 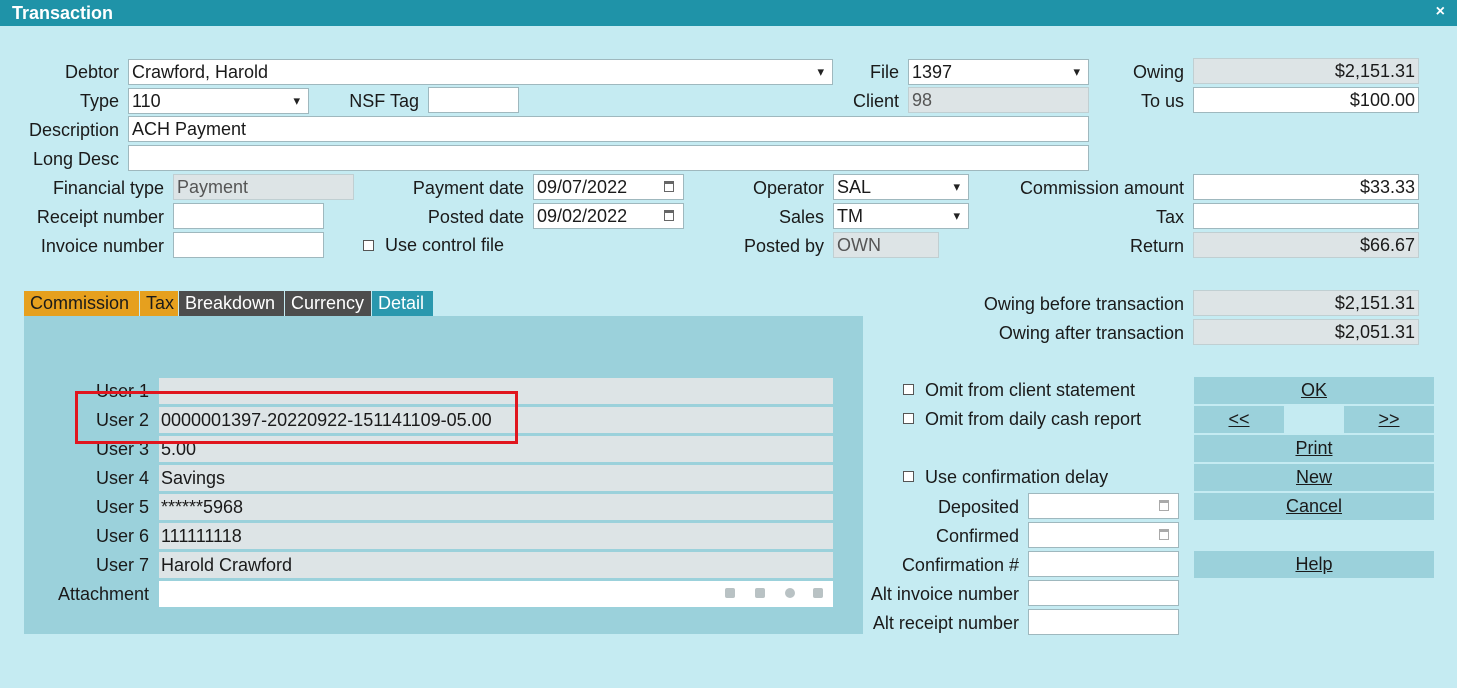 What do you see at coordinates (102, 246) in the screenshot?
I see `invoice-number-label: Invoice number` at bounding box center [102, 246].